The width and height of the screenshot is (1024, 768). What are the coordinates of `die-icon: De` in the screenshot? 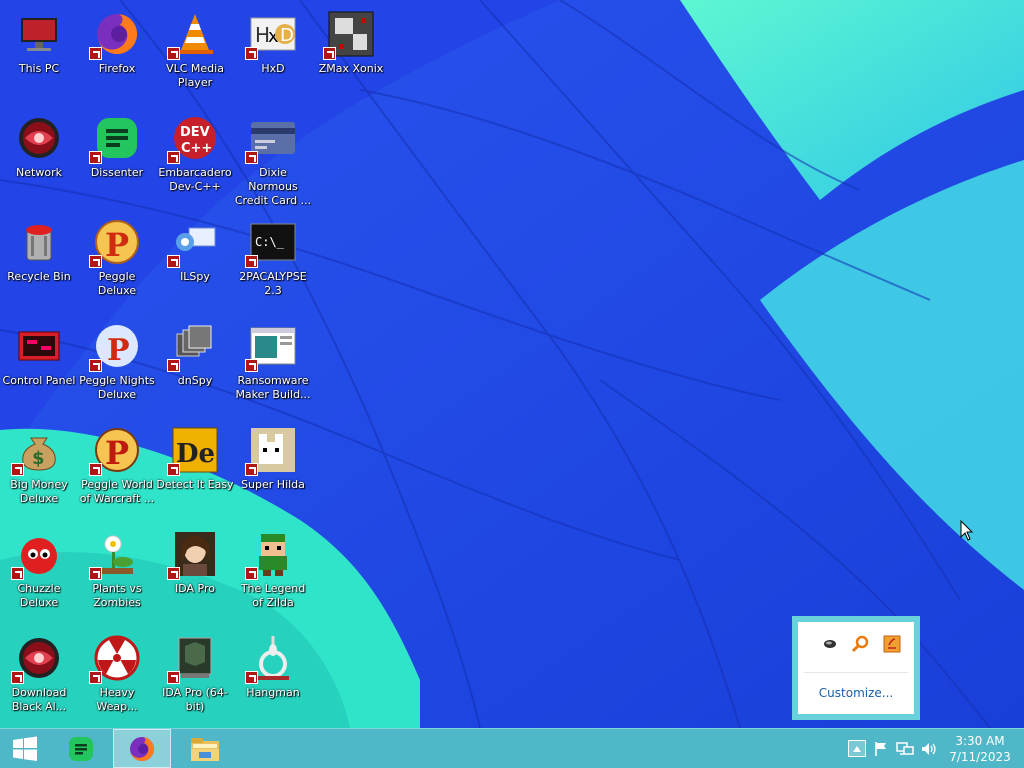 It's located at (193, 451).